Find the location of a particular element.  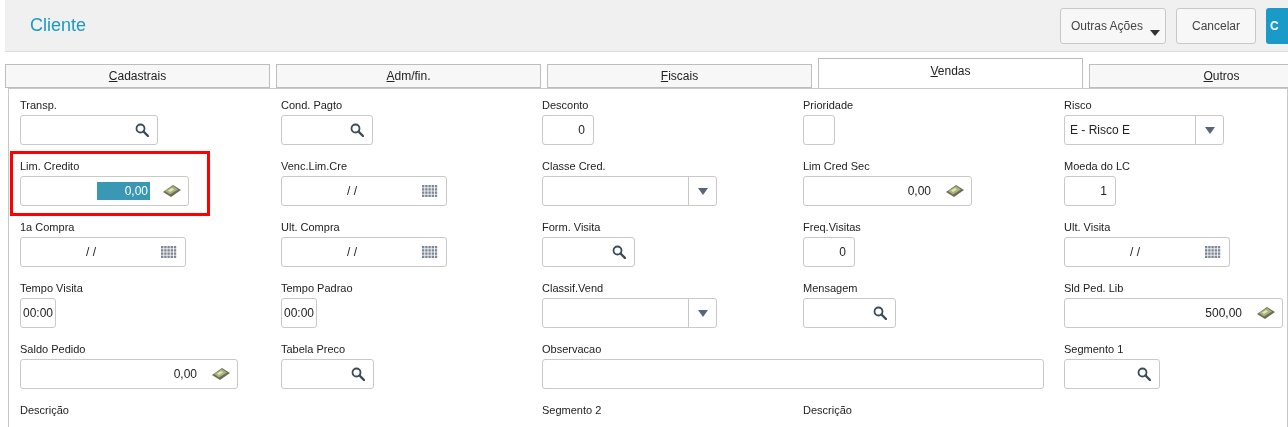

field-label: 1a Compra is located at coordinates (48, 227).